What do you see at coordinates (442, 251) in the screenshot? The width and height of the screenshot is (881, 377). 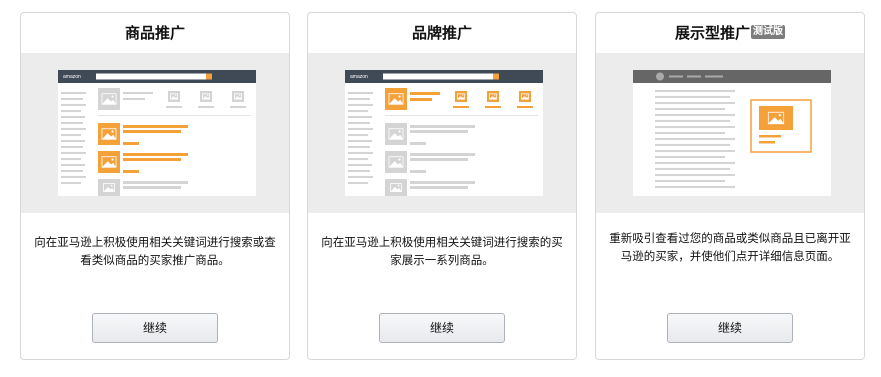 I see `card-description: 向在亚马逊上积极使用相关关键词进行搜索的买家展示一系列商品。` at bounding box center [442, 251].